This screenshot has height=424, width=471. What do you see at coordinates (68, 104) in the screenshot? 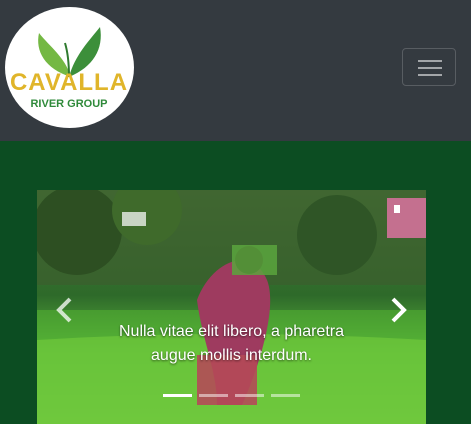
I see `logo-text-sub: RIVER GROUP` at bounding box center [68, 104].